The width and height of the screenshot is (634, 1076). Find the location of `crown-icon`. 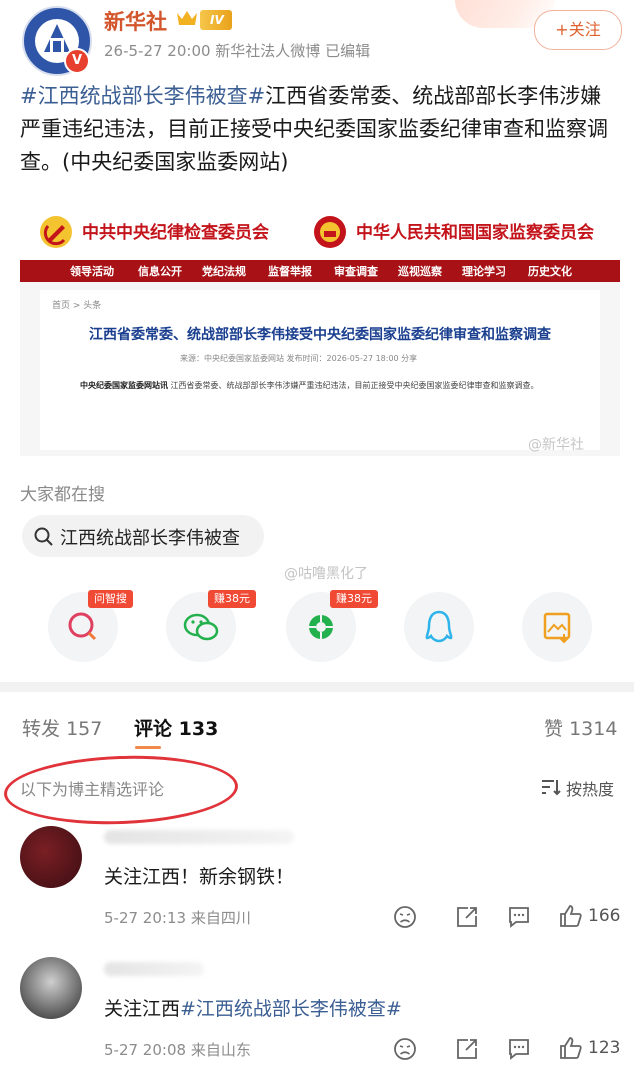

crown-icon is located at coordinates (187, 18).